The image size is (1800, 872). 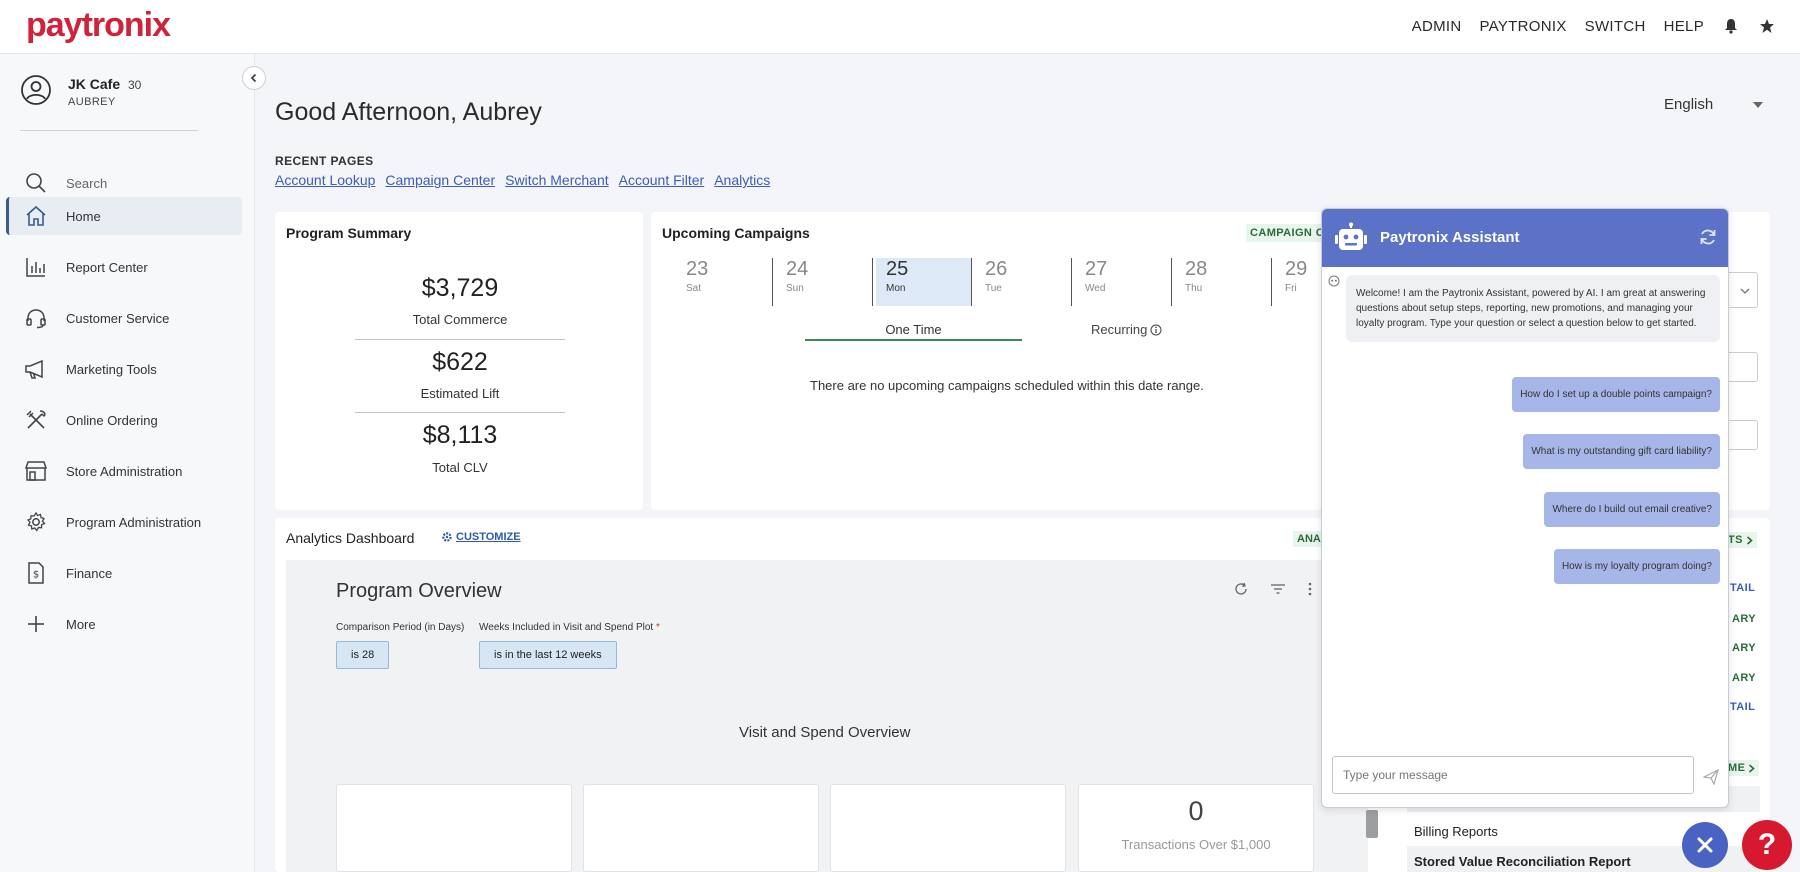 What do you see at coordinates (447, 537) in the screenshot?
I see `gear-icon` at bounding box center [447, 537].